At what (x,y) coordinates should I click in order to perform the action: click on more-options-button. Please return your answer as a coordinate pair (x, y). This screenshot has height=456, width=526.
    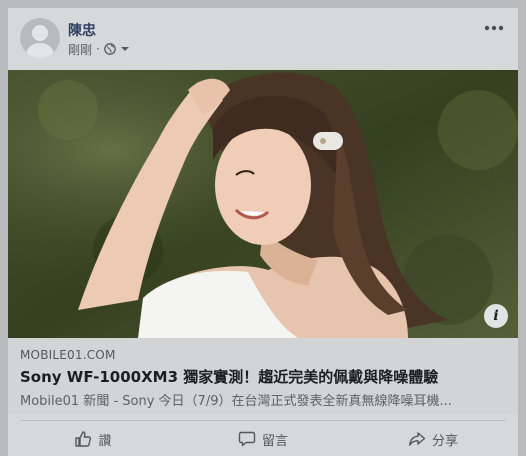
    Looking at the image, I should click on (494, 28).